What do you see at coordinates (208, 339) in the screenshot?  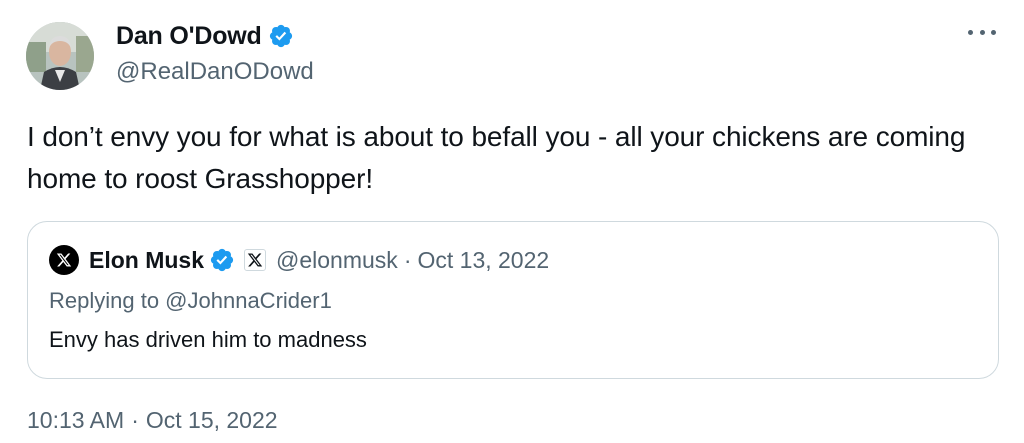 I see `quoted-tweet-text: Envy has driven him to madness` at bounding box center [208, 339].